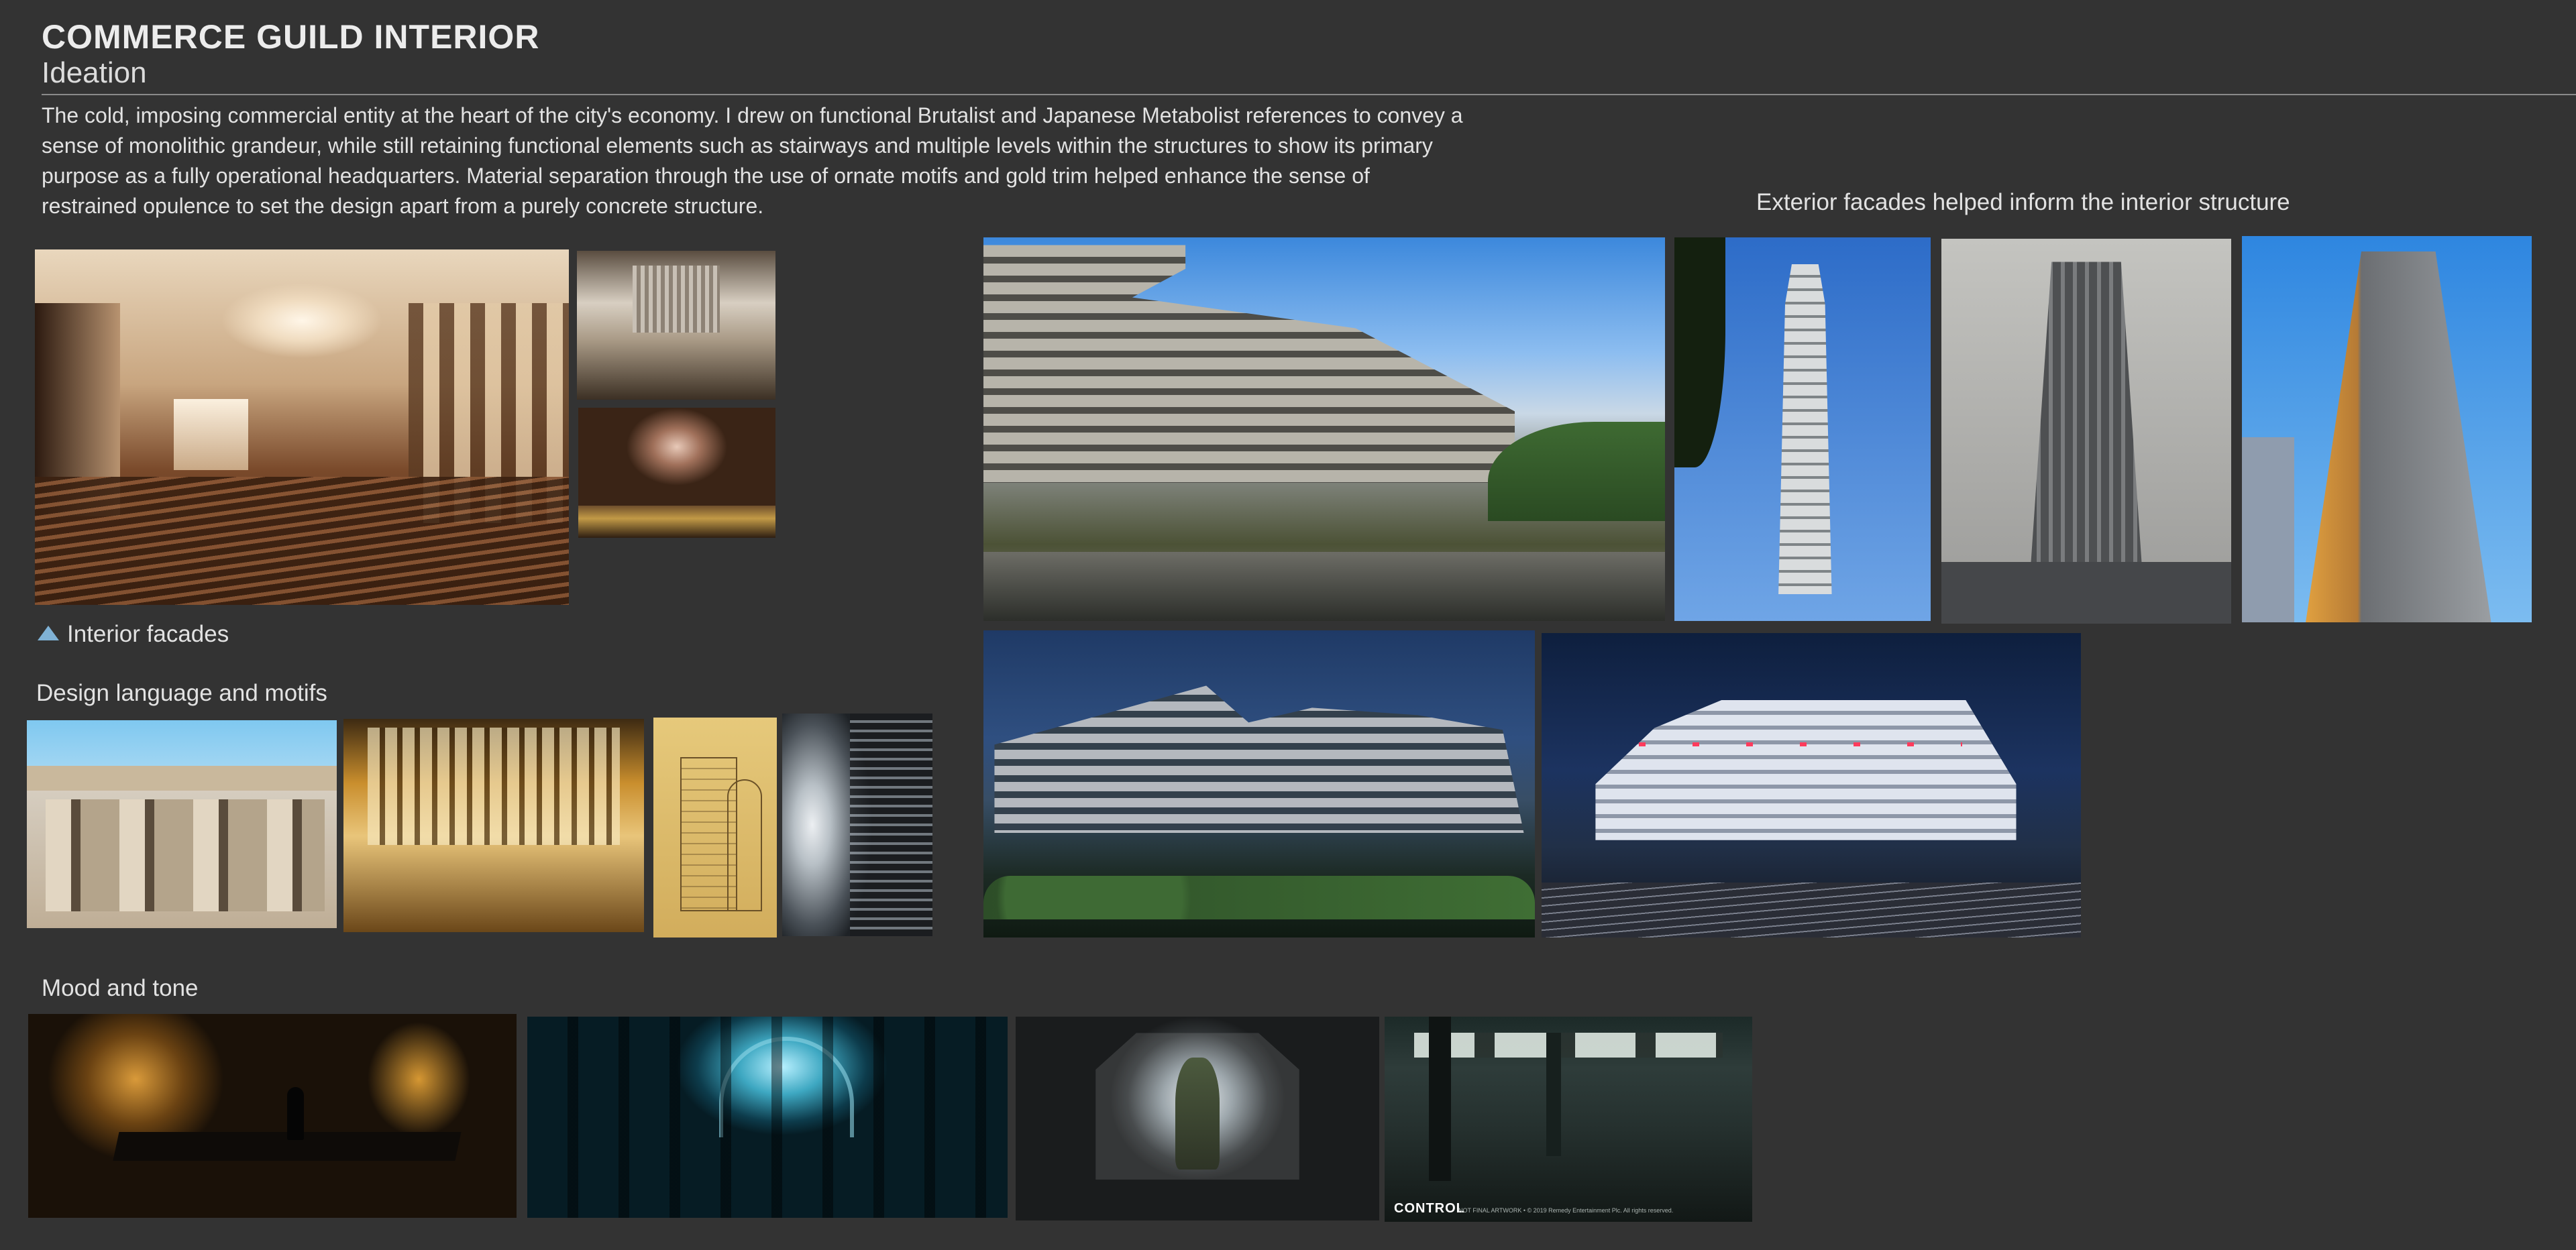 The image size is (2576, 1250). I want to click on interior-facades-label: Interior facades, so click(133, 634).